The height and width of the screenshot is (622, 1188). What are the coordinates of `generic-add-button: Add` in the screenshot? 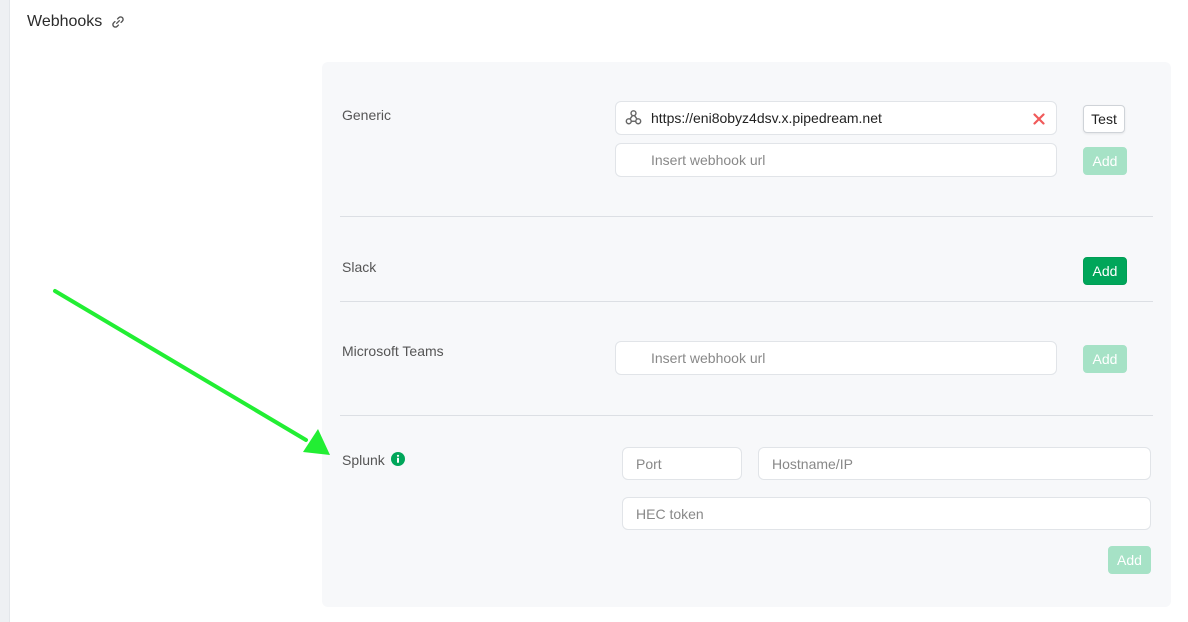 It's located at (1105, 161).